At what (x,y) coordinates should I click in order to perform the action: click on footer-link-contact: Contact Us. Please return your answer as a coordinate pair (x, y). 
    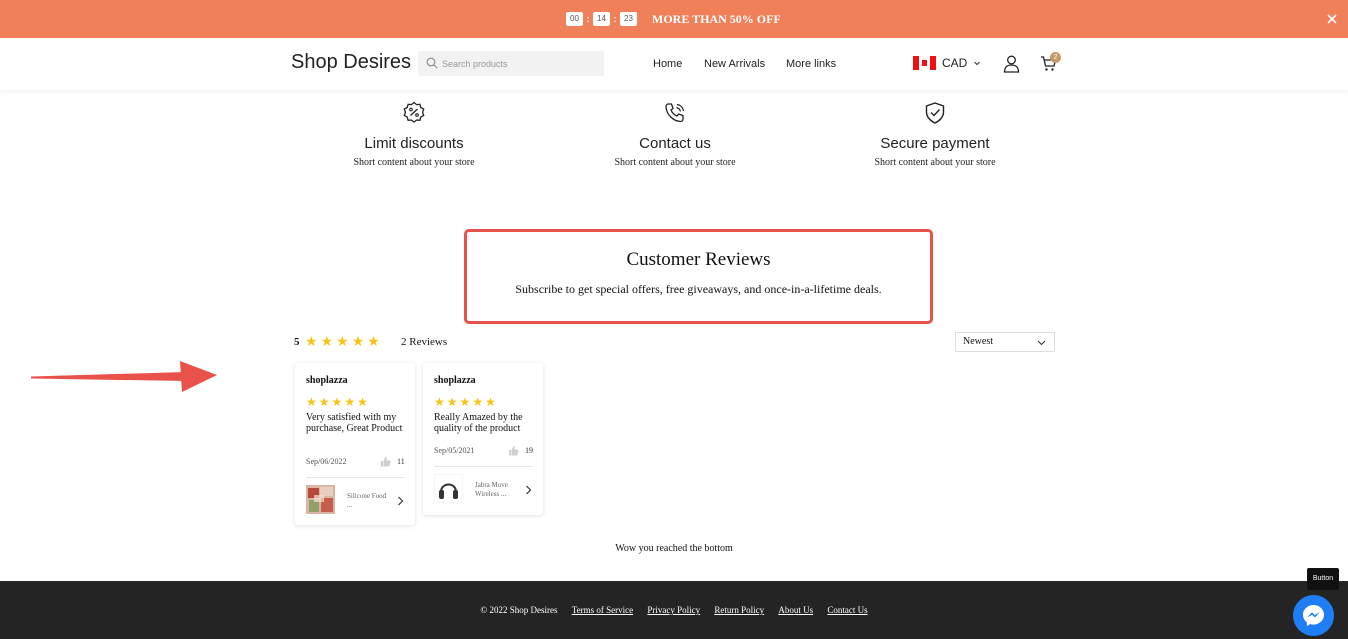
    Looking at the image, I should click on (847, 610).